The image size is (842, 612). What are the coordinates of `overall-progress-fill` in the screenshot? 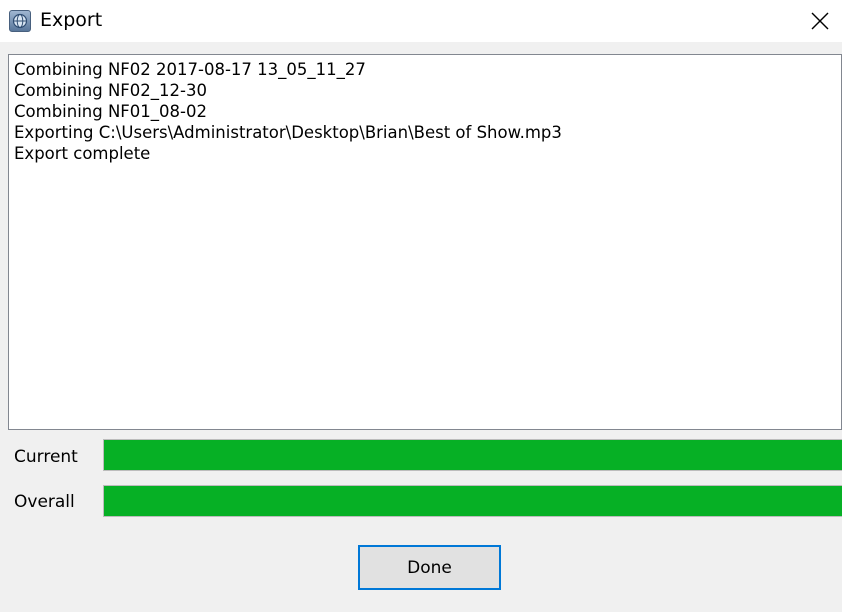 It's located at (473, 501).